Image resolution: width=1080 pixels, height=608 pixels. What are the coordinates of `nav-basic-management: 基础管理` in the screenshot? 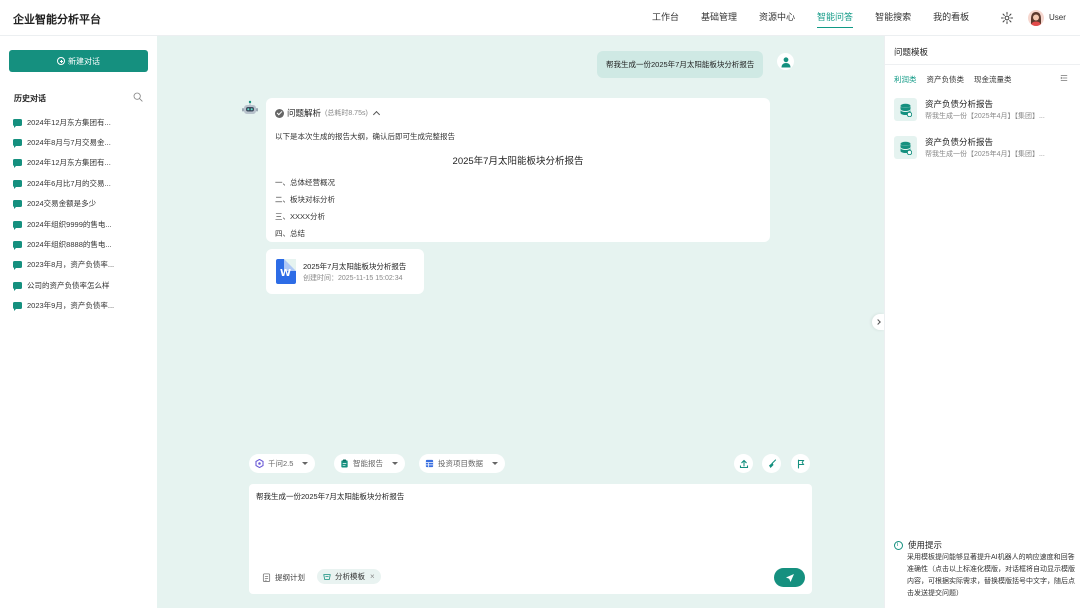 It's located at (719, 18).